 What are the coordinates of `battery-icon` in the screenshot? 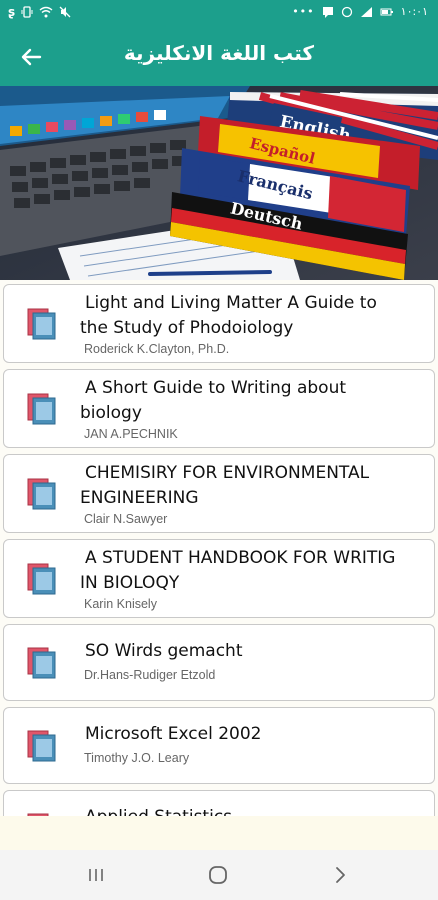 It's located at (386, 11).